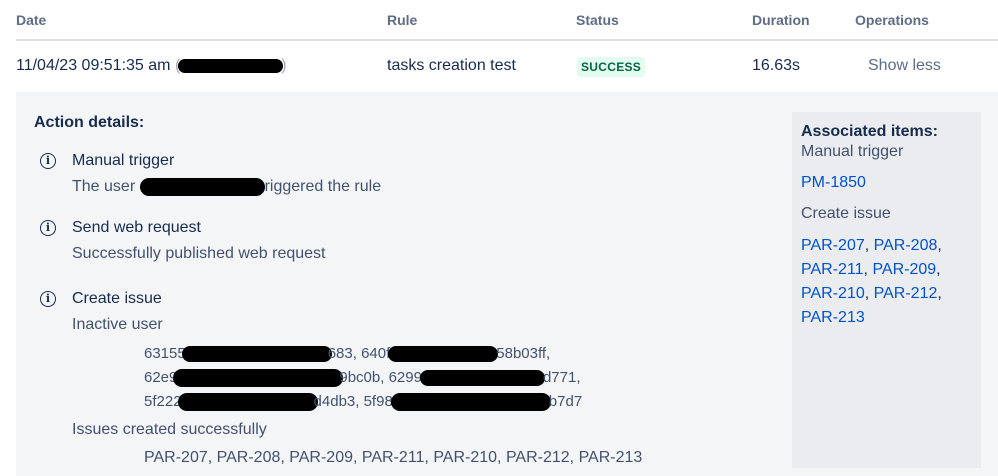  Describe the element at coordinates (906, 245) in the screenshot. I see `issue-link: PAR-208` at that location.